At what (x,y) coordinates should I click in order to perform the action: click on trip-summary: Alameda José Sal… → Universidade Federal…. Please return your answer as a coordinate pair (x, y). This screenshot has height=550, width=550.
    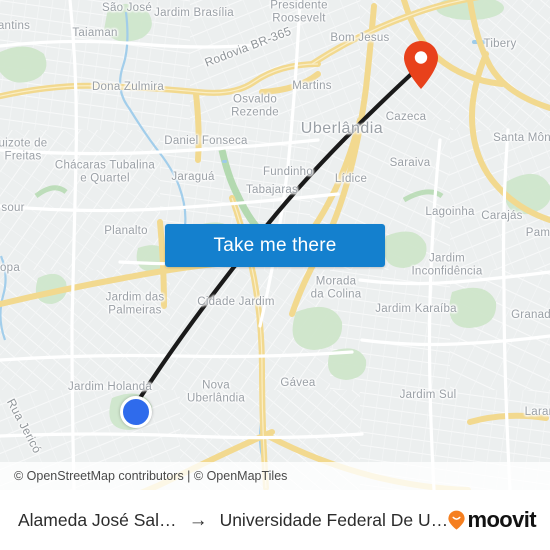
    Looking at the image, I should click on (233, 520).